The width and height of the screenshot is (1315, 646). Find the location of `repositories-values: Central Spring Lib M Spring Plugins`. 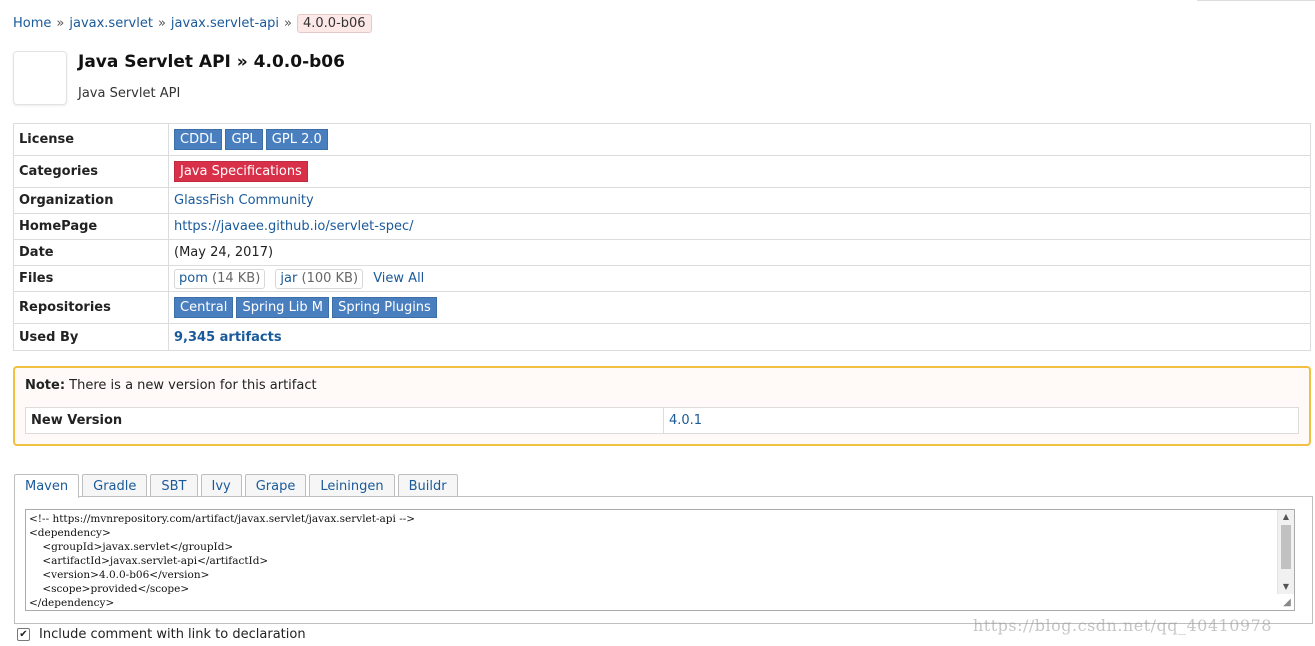

repositories-values: Central Spring Lib M Spring Plugins is located at coordinates (739, 307).